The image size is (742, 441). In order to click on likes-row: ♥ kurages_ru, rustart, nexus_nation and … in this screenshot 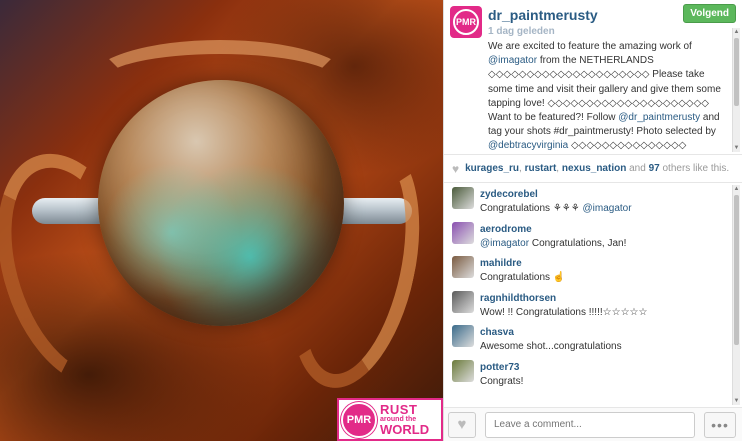, I will do `click(593, 169)`.